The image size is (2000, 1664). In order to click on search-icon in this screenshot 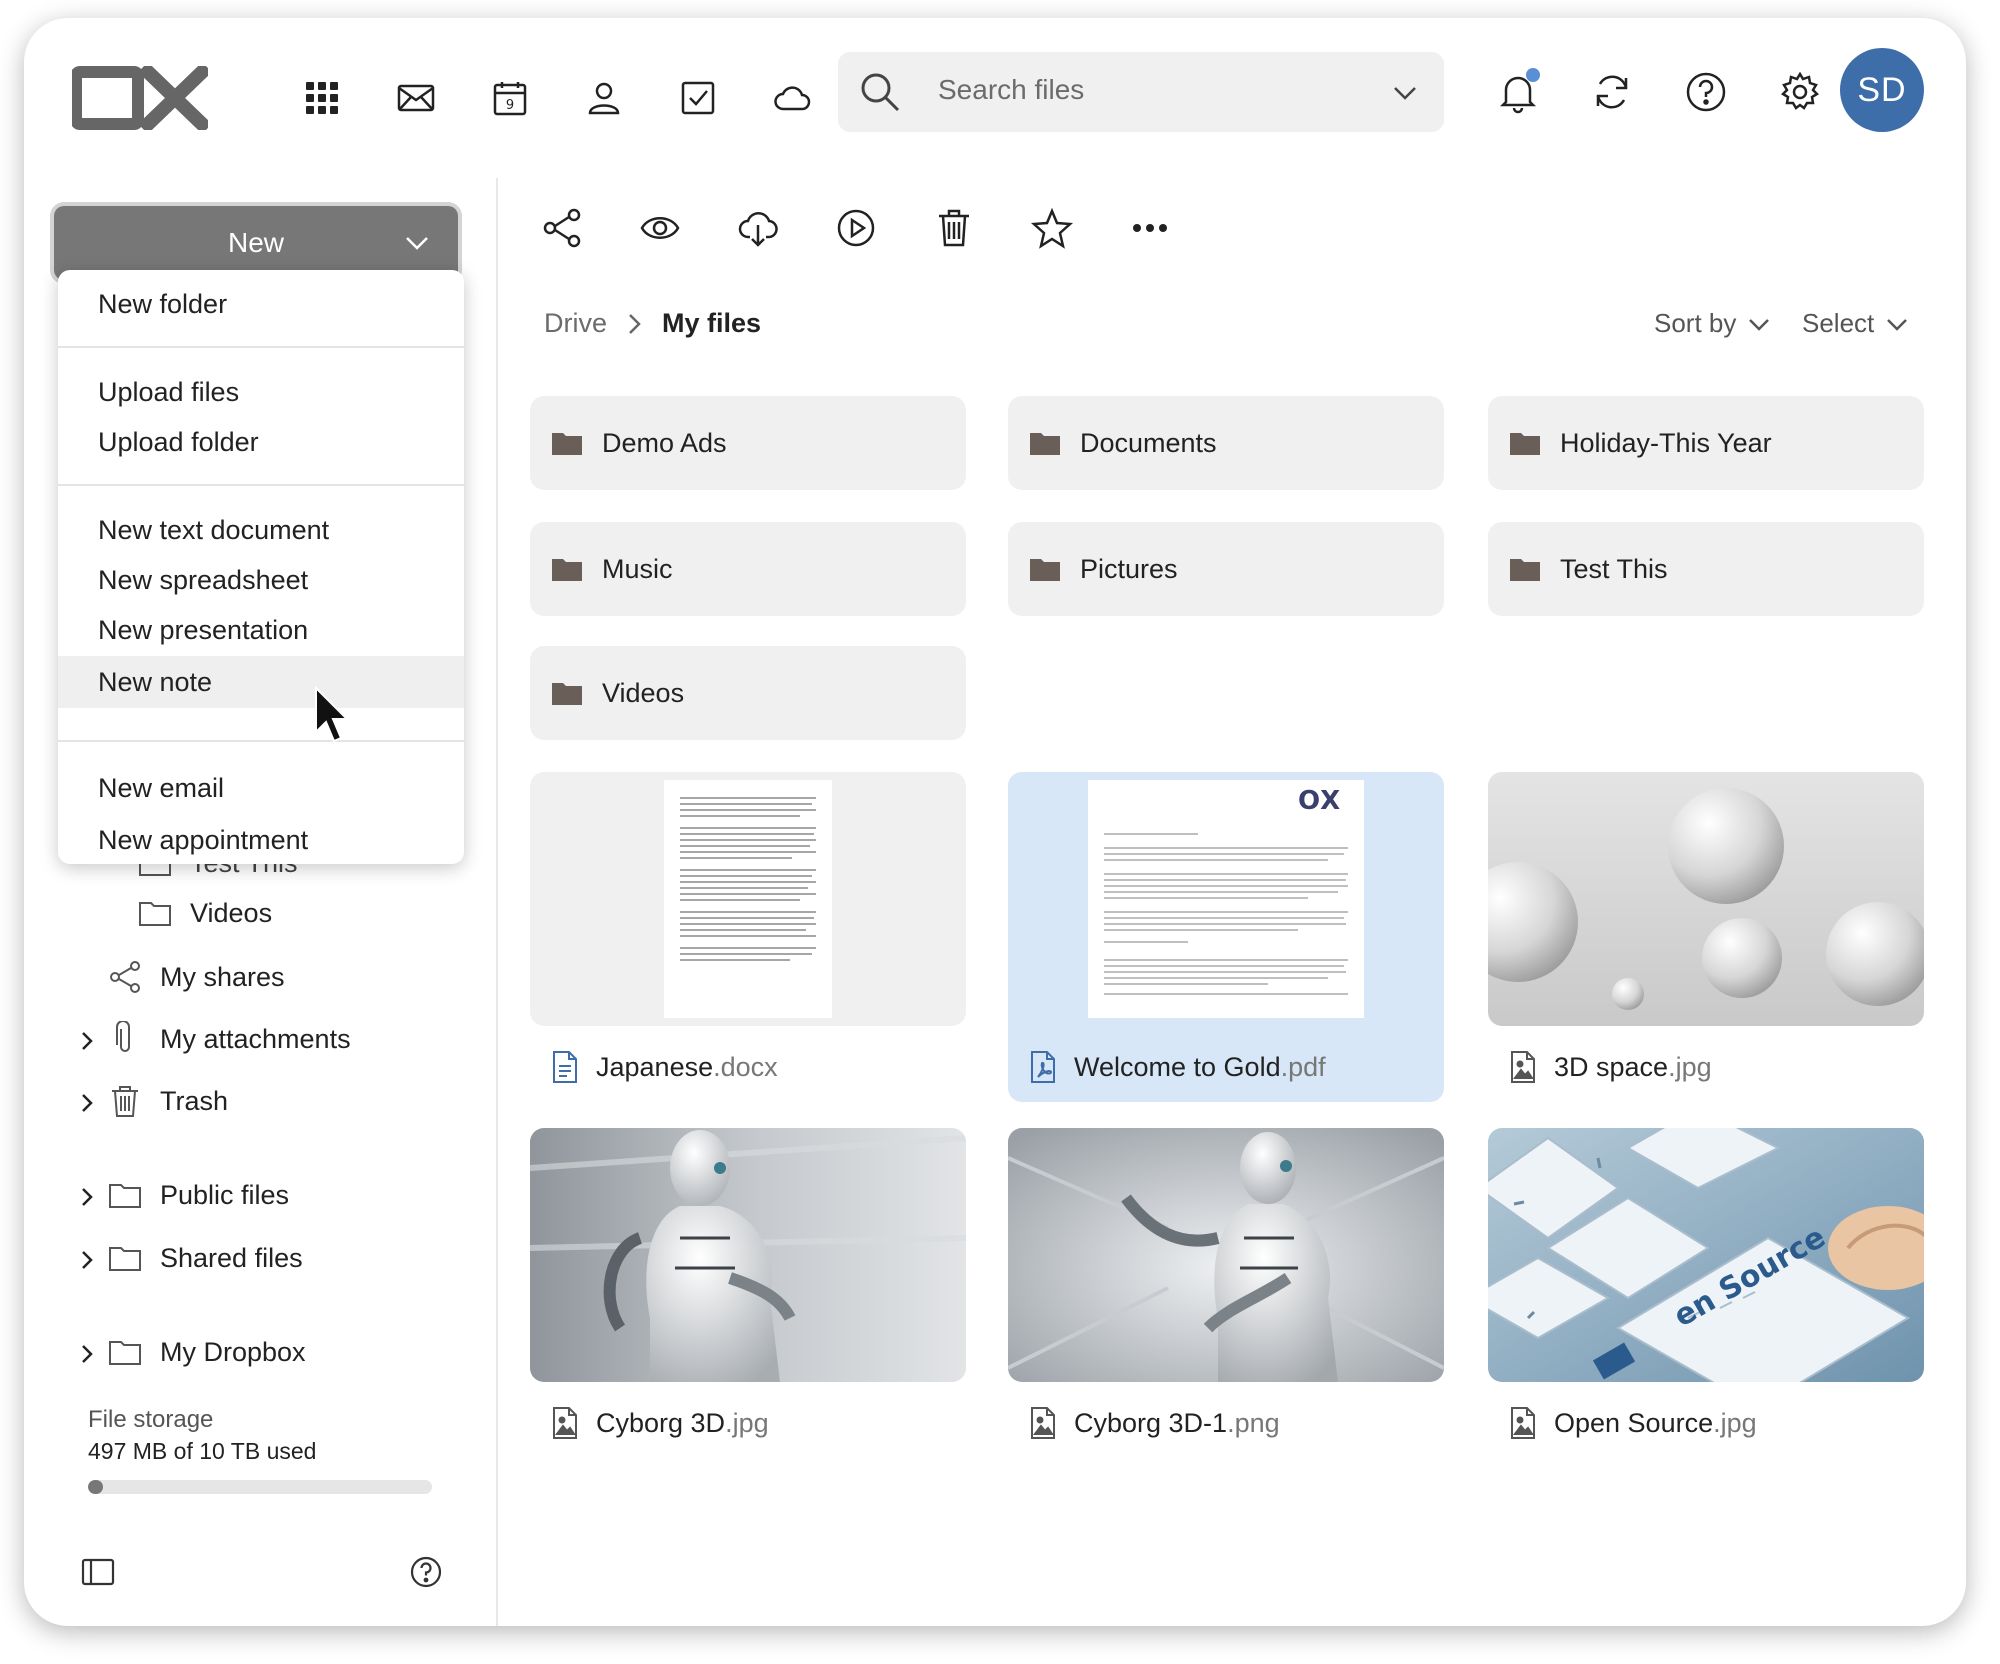, I will do `click(880, 92)`.